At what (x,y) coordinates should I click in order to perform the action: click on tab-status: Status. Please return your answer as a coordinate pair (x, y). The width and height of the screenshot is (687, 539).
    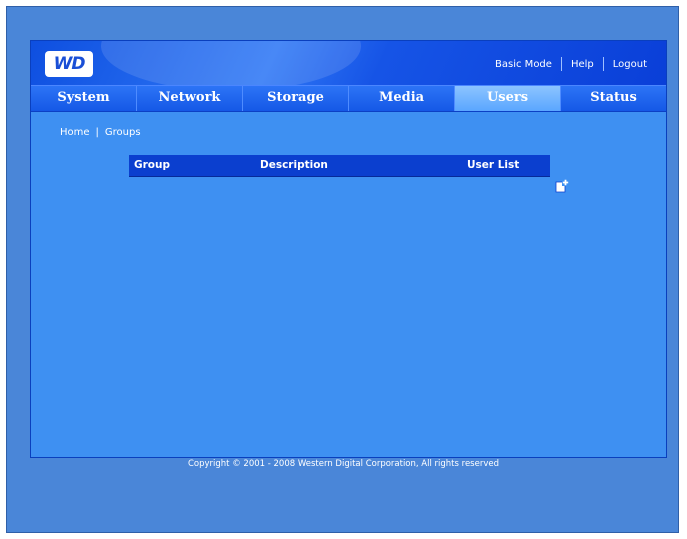
    Looking at the image, I should click on (613, 98).